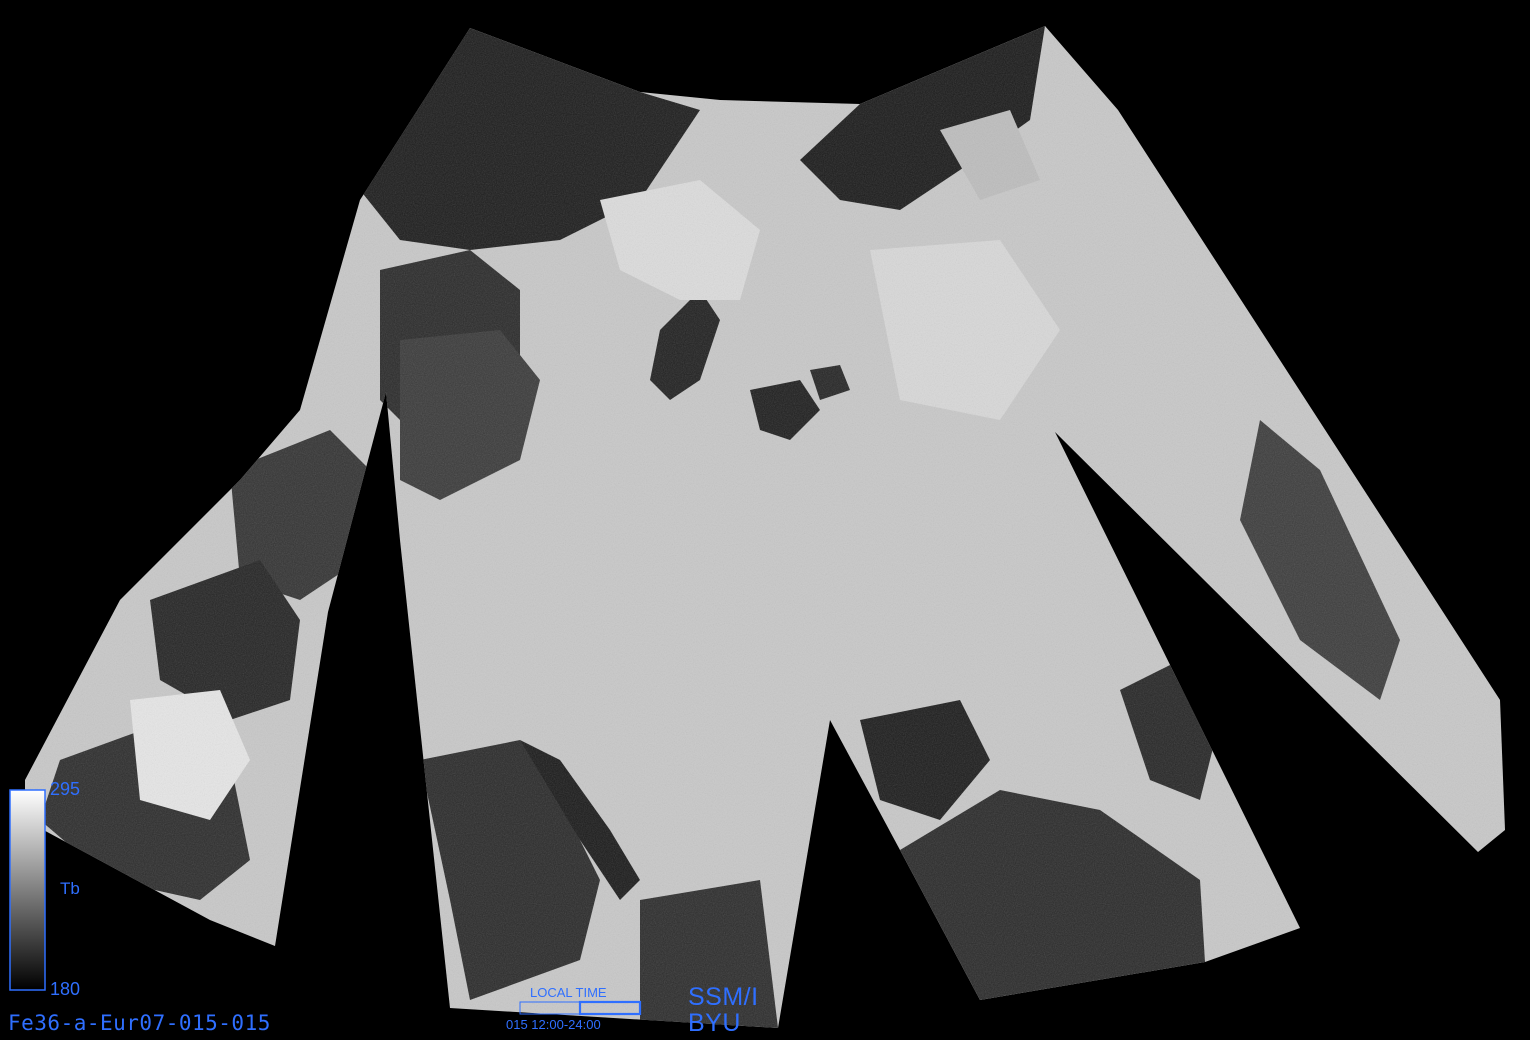  What do you see at coordinates (568, 992) in the screenshot?
I see `local-time-title: LOCAL TIME` at bounding box center [568, 992].